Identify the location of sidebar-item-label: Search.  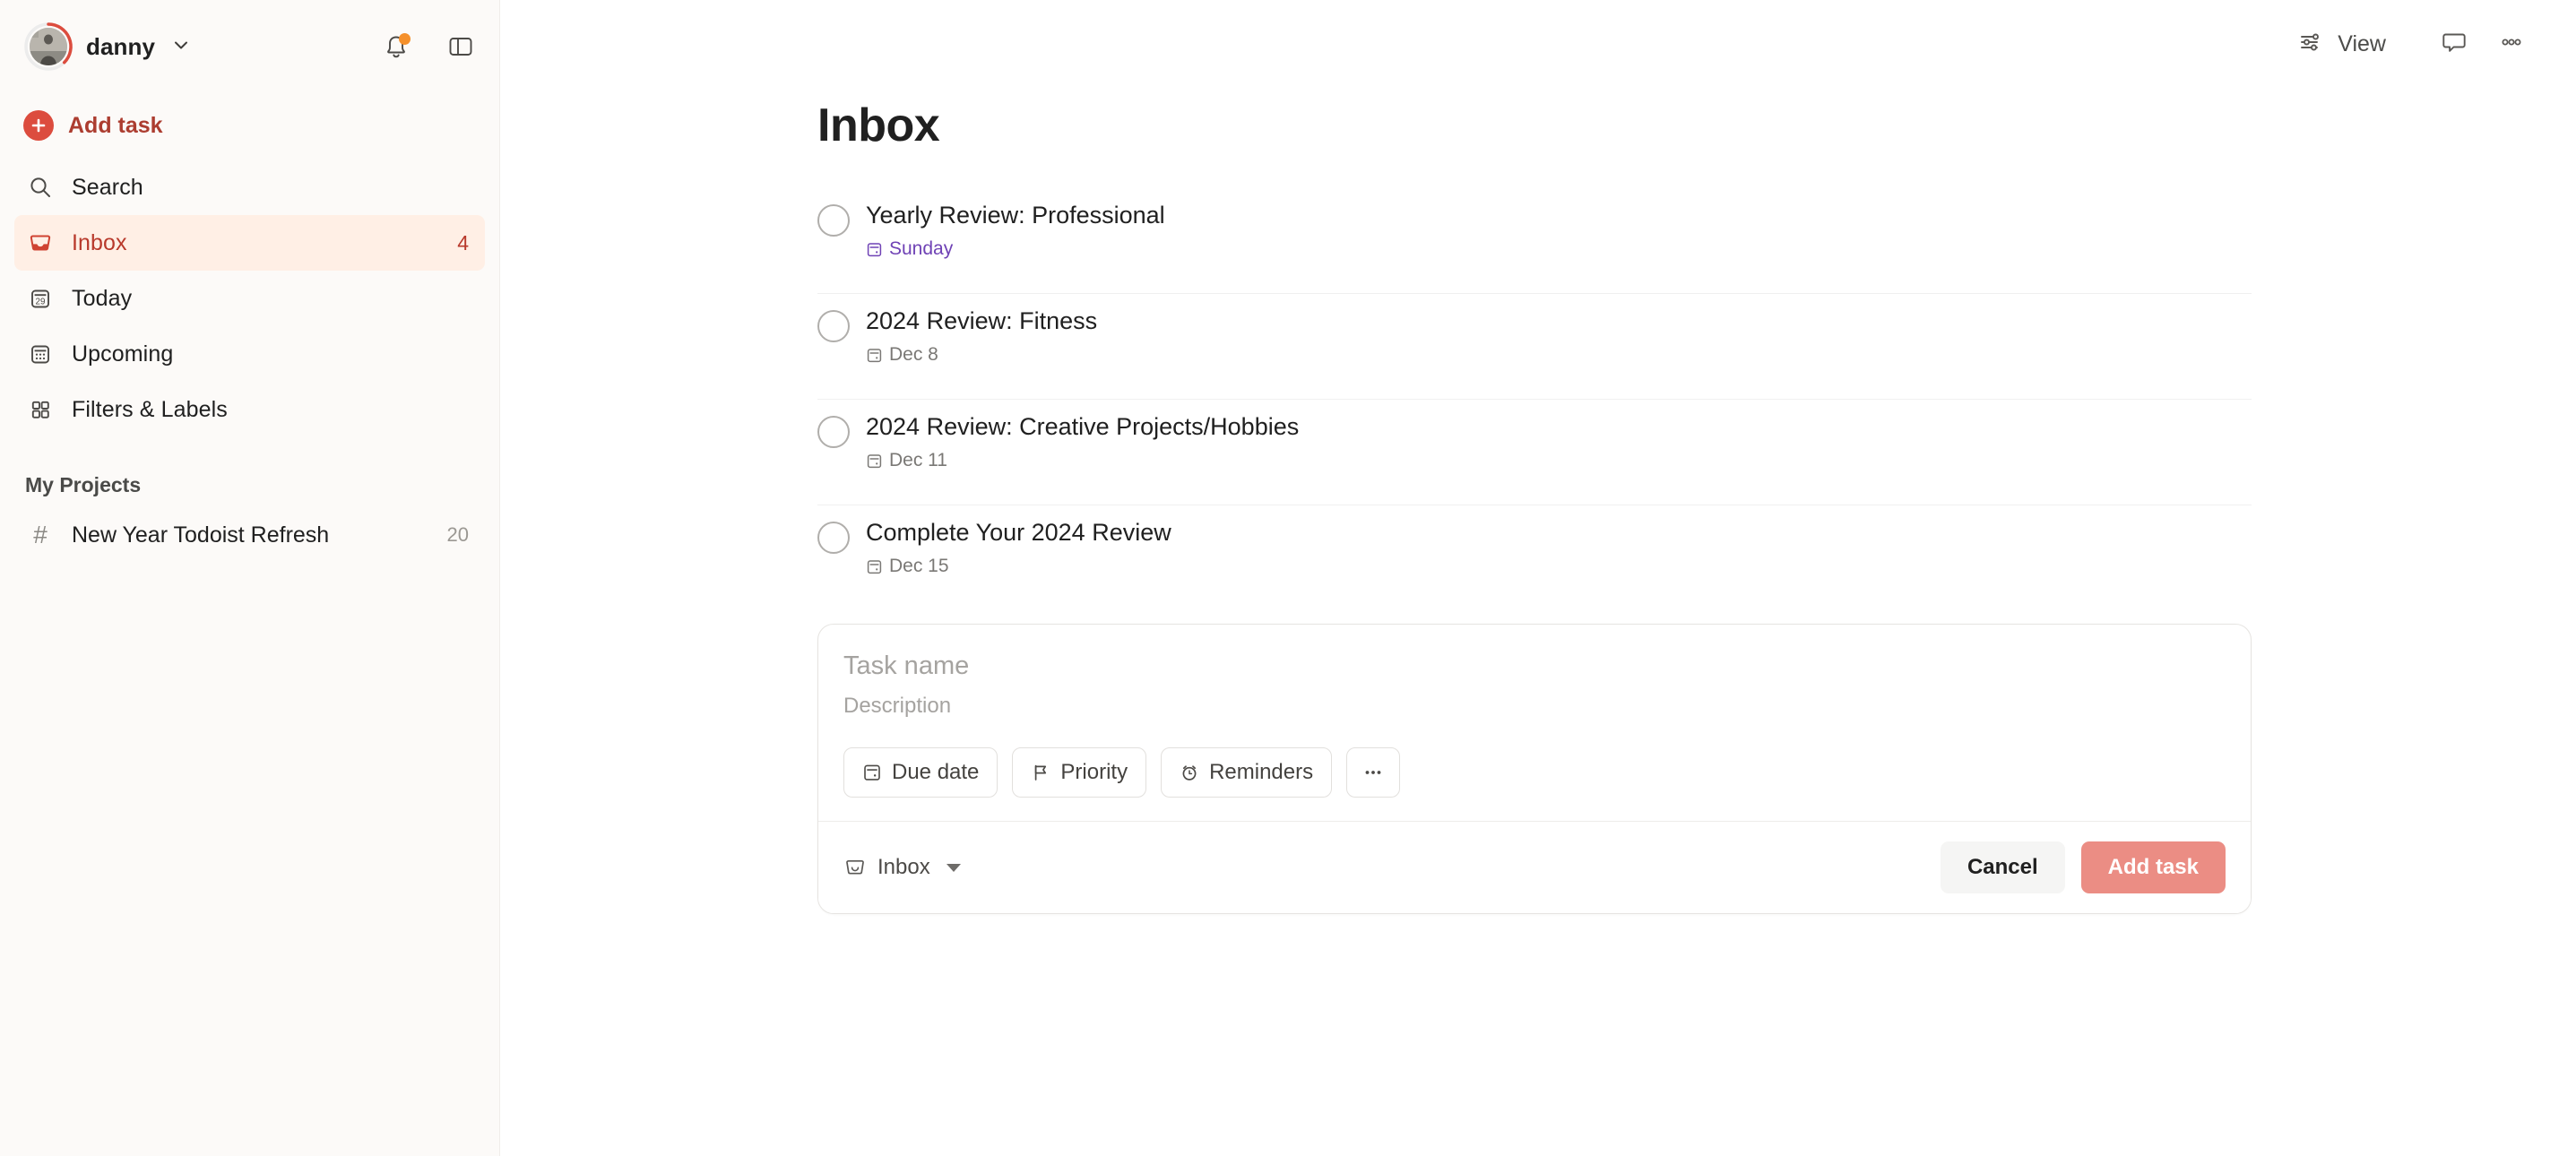
(107, 187).